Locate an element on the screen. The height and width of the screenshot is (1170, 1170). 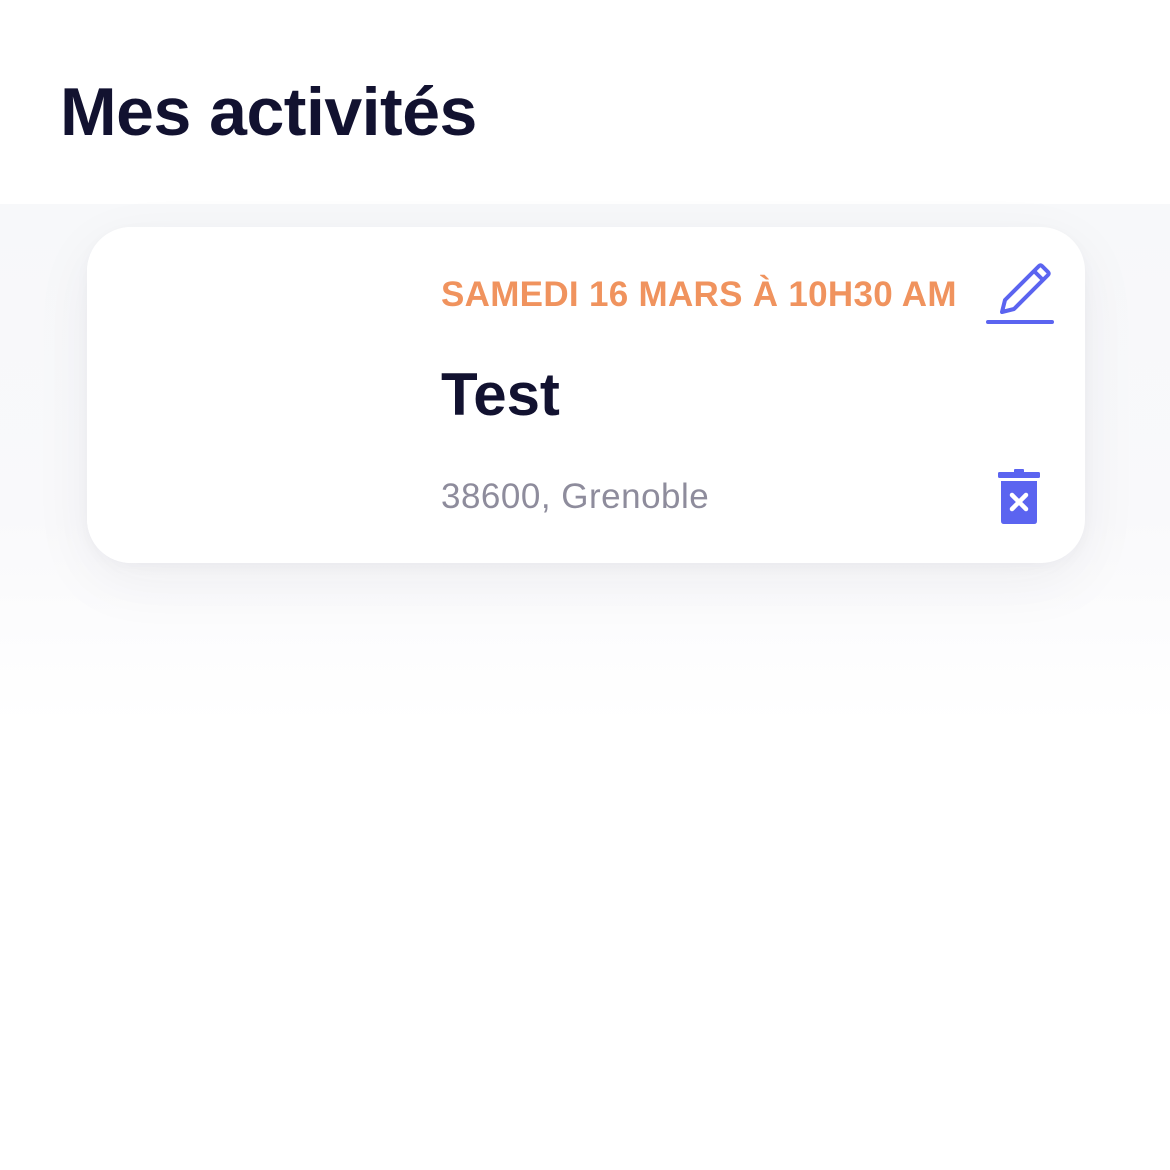
activity-image is located at coordinates (252, 395).